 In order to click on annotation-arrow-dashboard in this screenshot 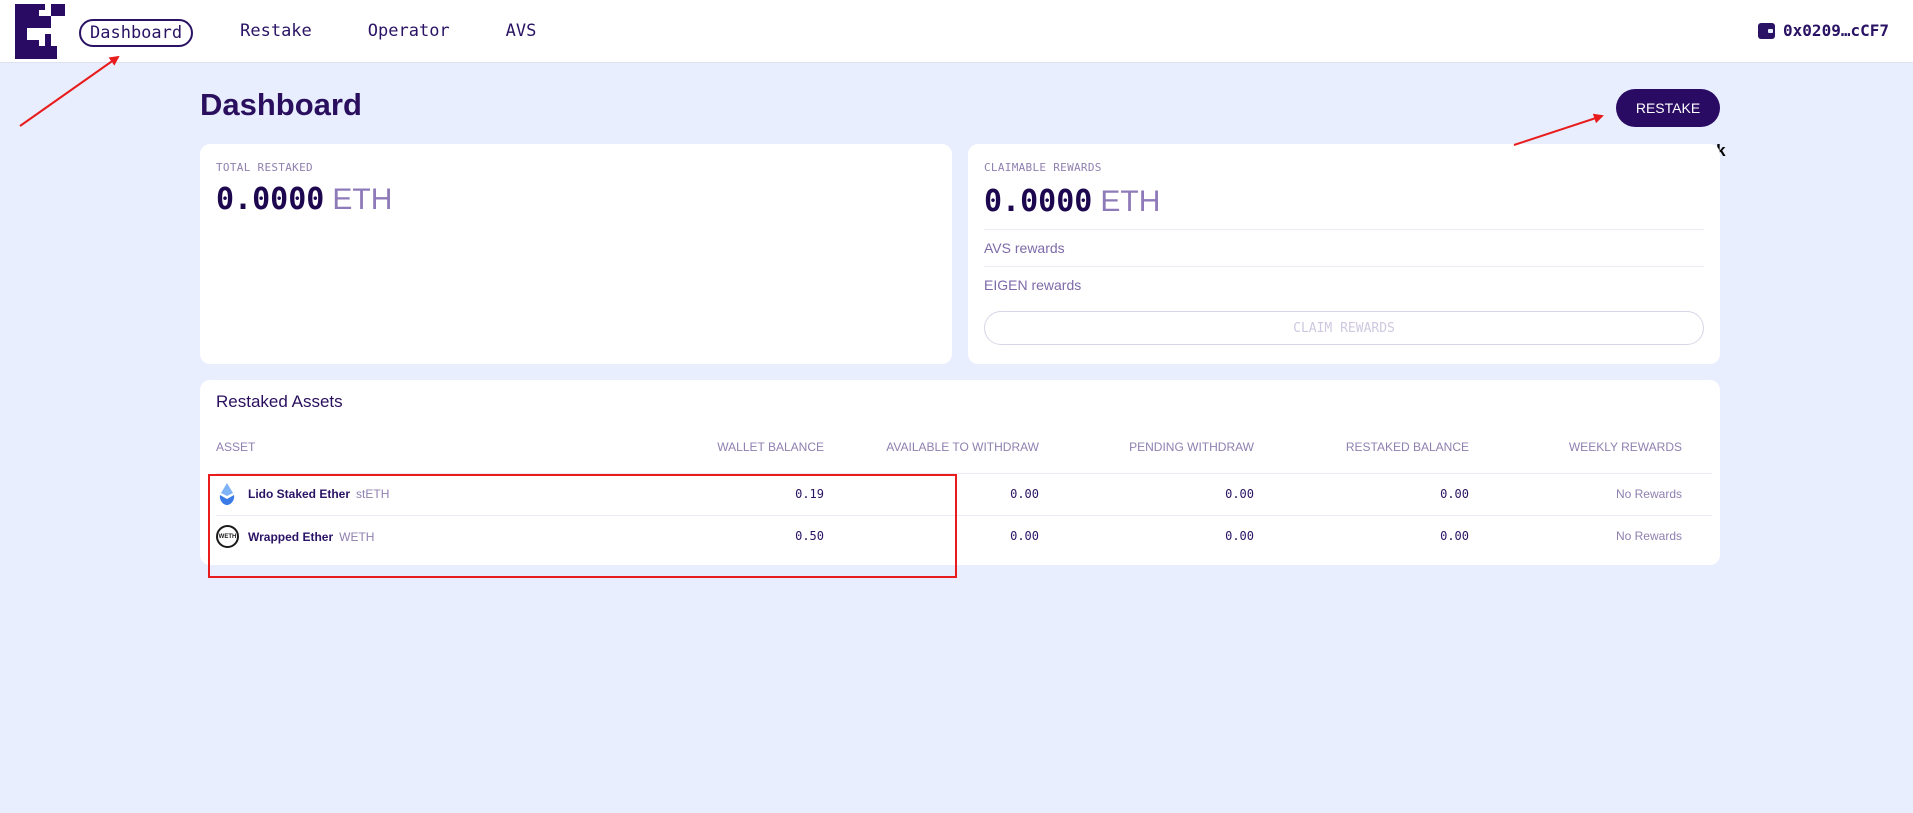, I will do `click(69, 91)`.